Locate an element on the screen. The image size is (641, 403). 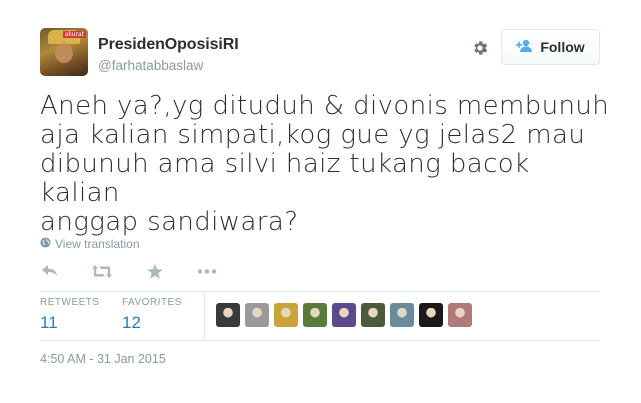
tweet-line: anggap sandiwara? is located at coordinates (169, 222).